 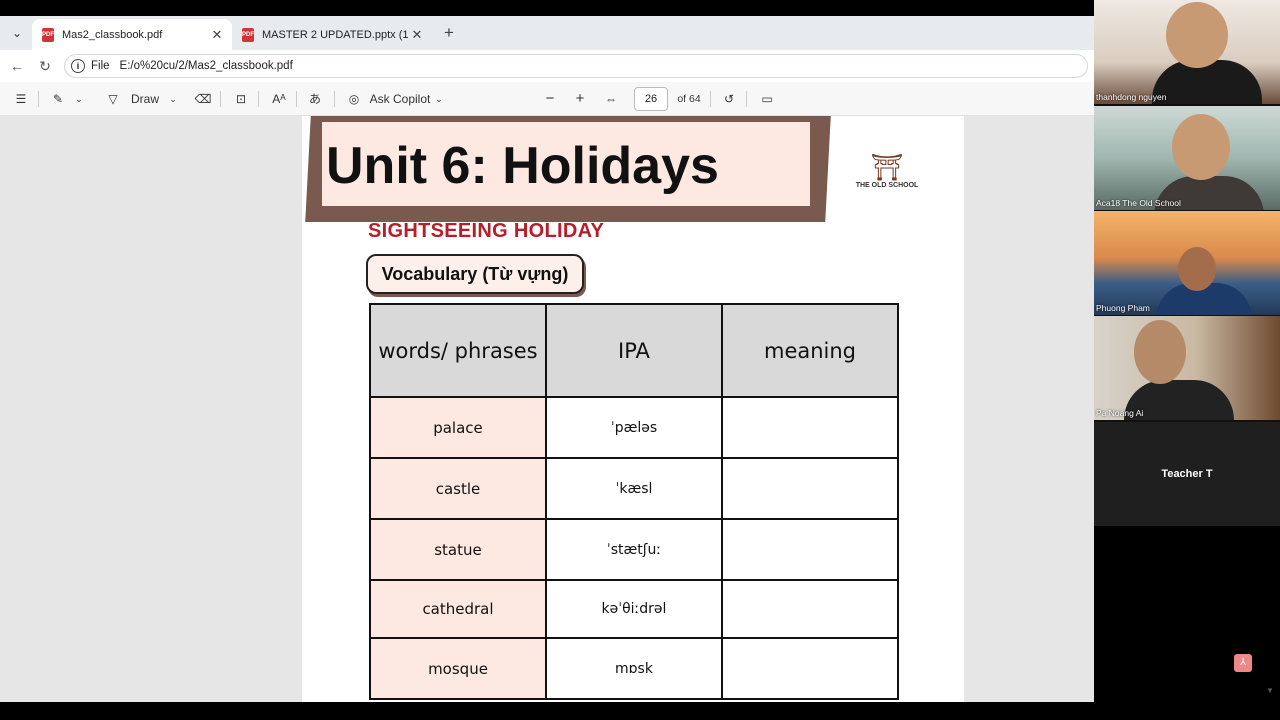 I want to click on highlight-icon: ✎, so click(x=58, y=99).